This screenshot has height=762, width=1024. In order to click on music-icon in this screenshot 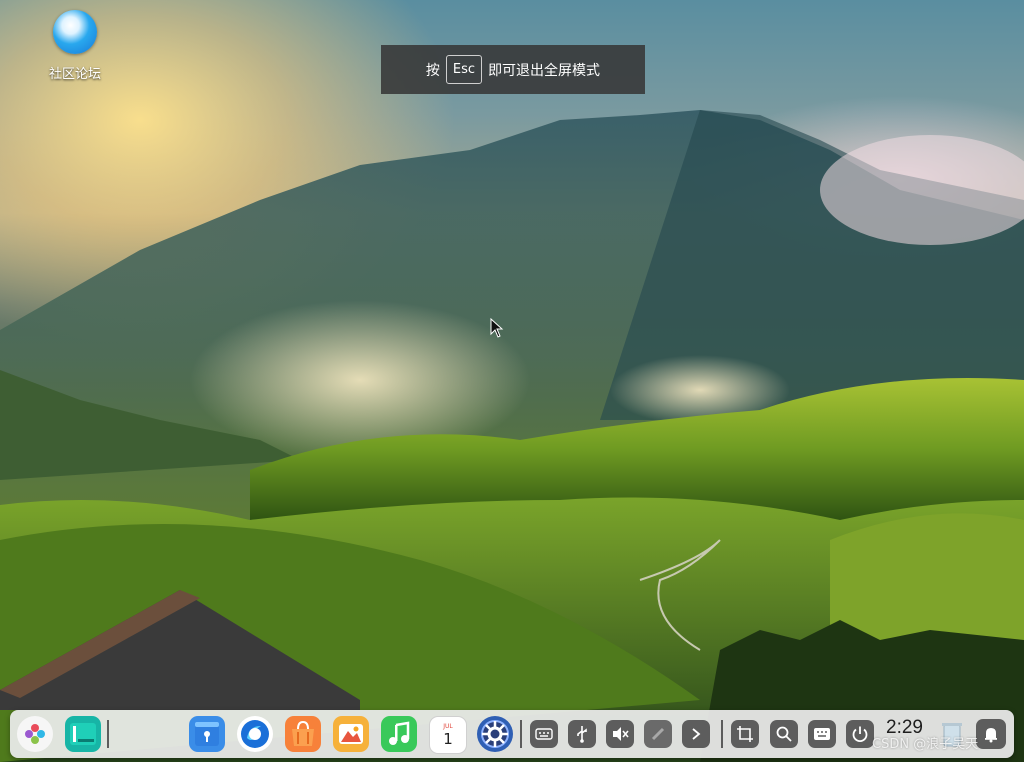, I will do `click(399, 733)`.